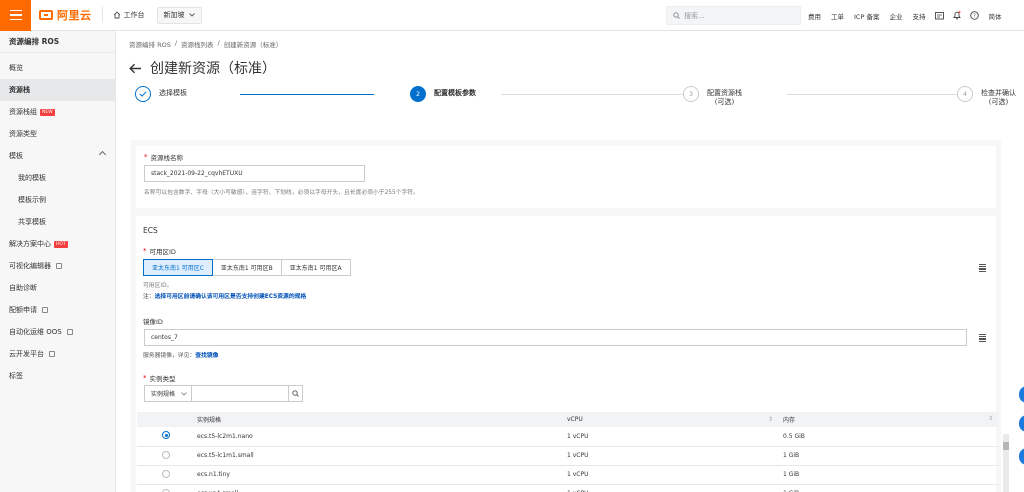 The width and height of the screenshot is (1024, 492). I want to click on sidebar-item-label: 可视化编辑器, so click(30, 266).